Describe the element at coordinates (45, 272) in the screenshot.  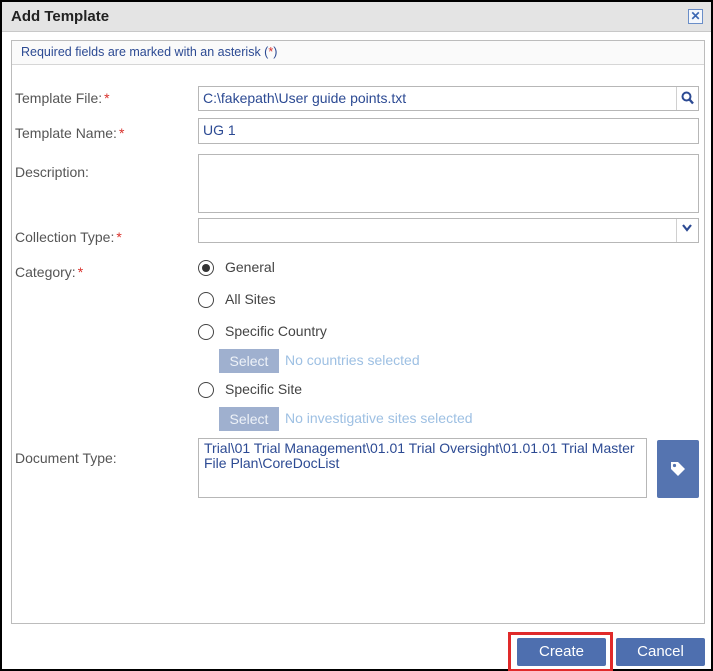
I see `category-label-text: Category:` at that location.